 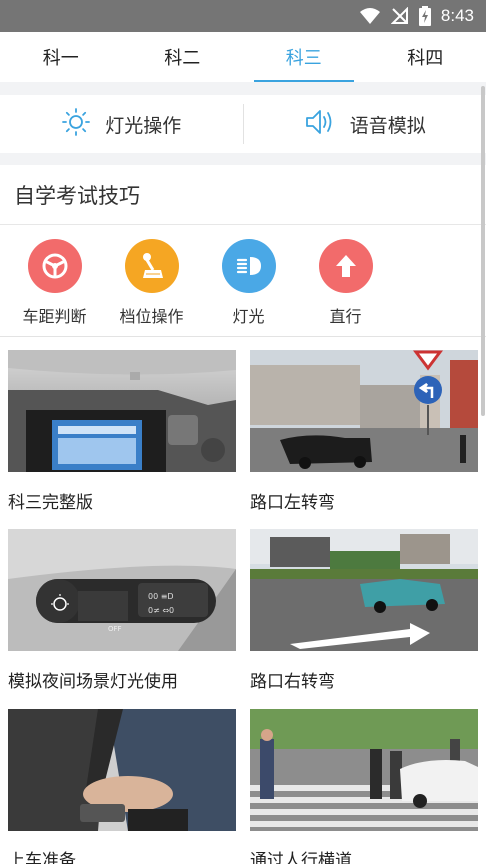 I want to click on video-title: 路口左转弯, so click(x=292, y=502).